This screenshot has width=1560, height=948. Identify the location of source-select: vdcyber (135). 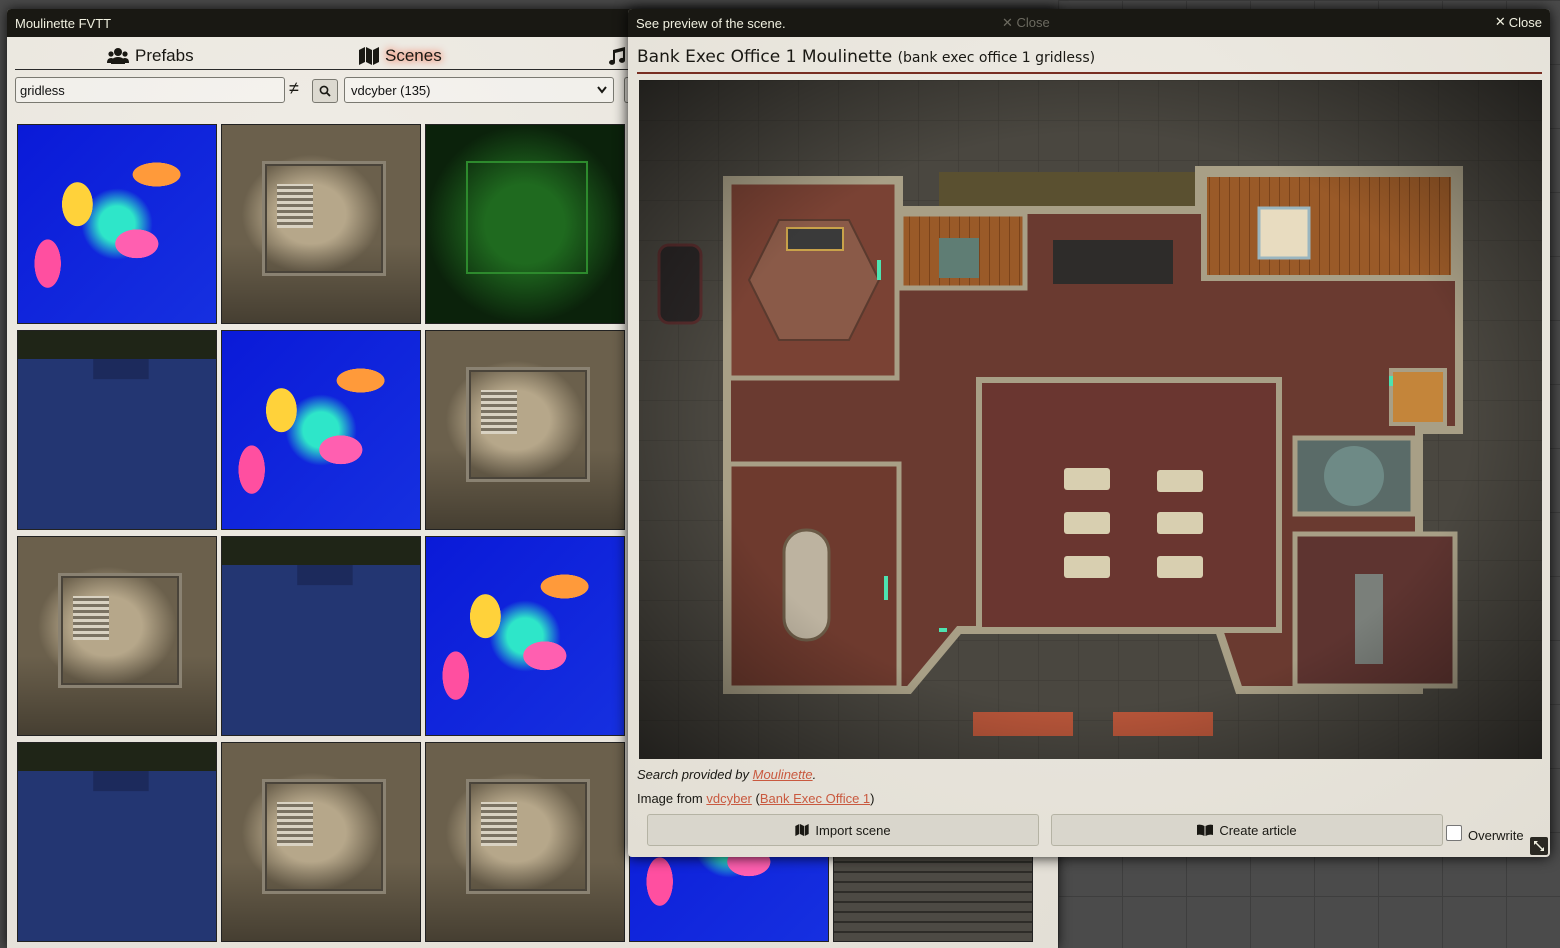
(479, 90).